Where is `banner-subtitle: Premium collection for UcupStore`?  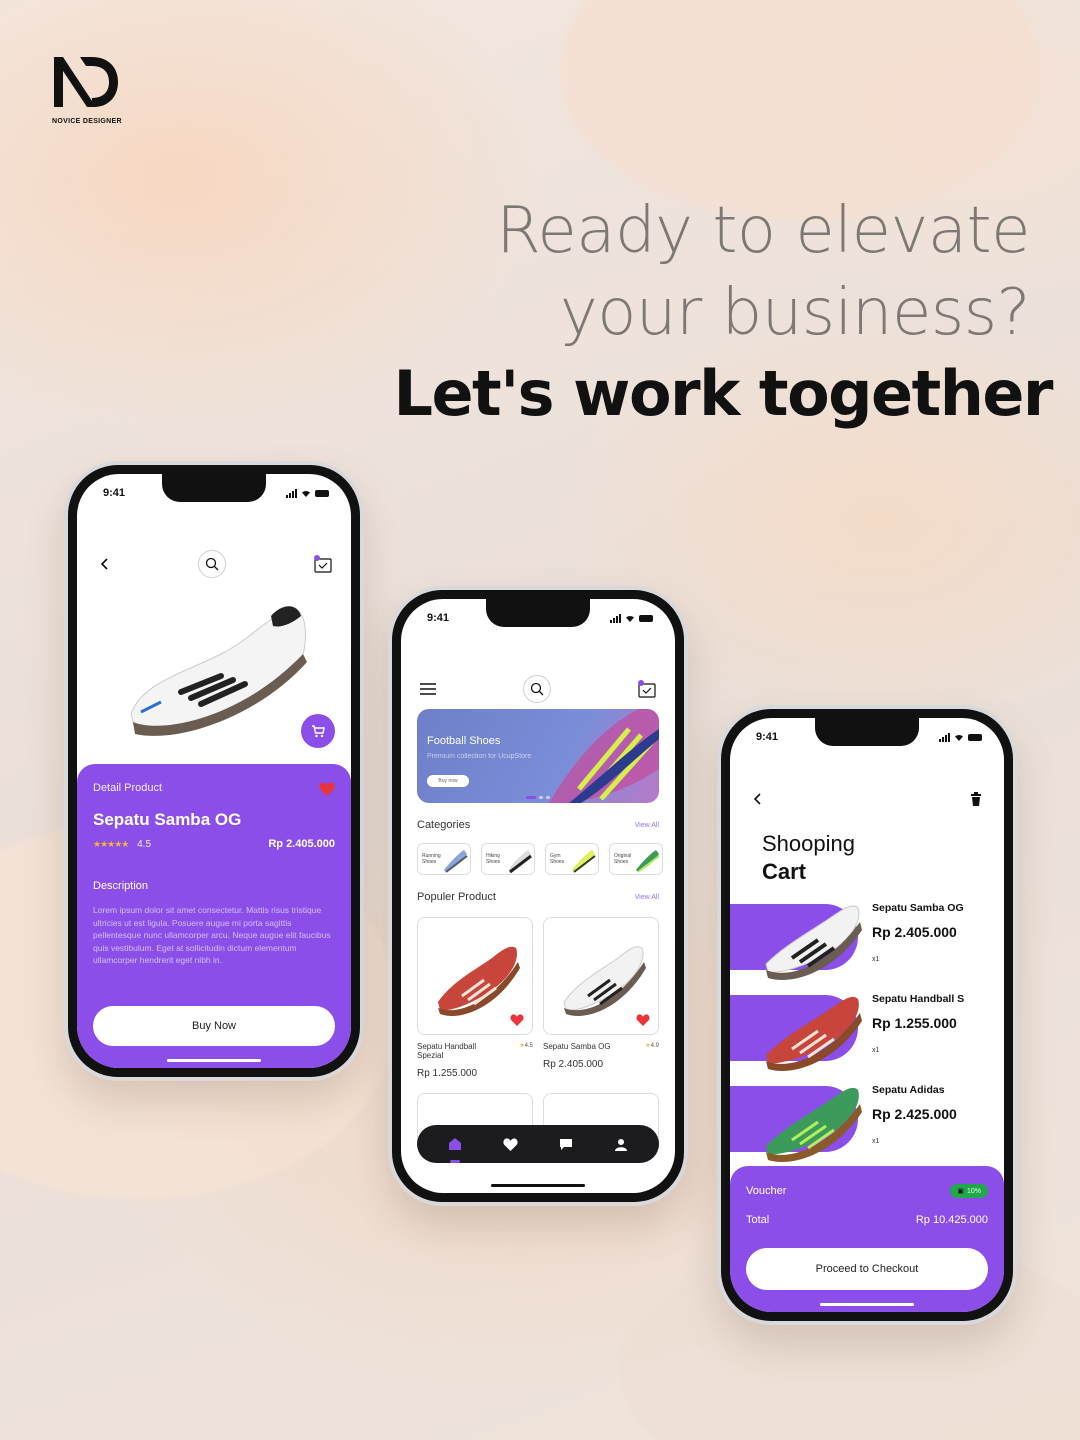
banner-subtitle: Premium collection for UcupStore is located at coordinates (479, 756).